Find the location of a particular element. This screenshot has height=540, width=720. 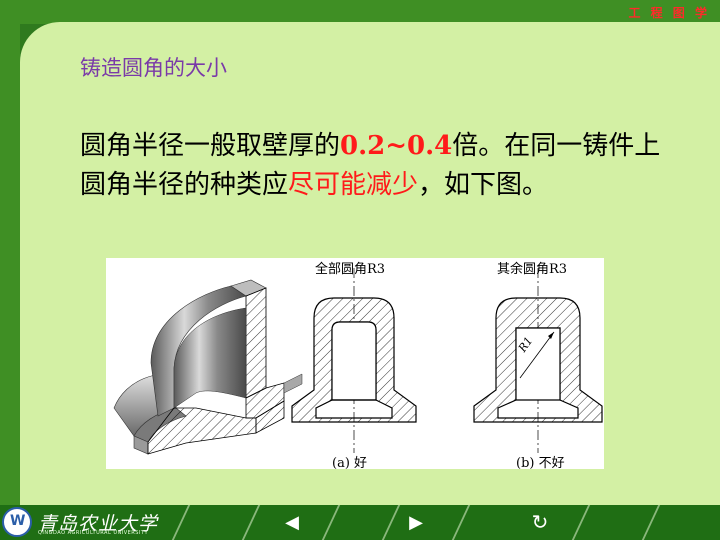

caption-good: (a) 好 is located at coordinates (350, 463).